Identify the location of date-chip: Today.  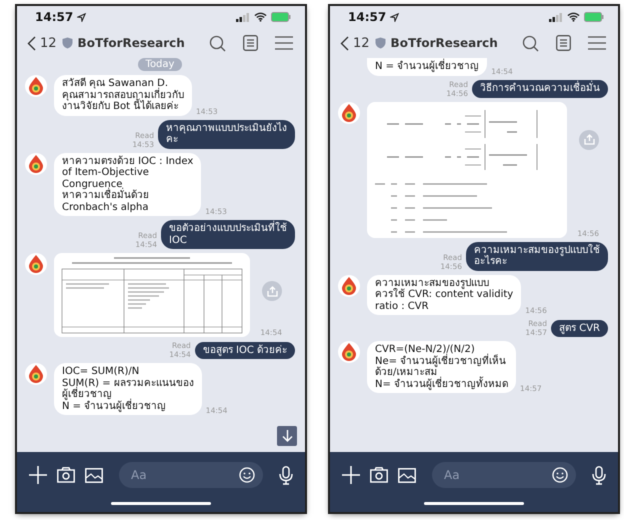
(160, 64).